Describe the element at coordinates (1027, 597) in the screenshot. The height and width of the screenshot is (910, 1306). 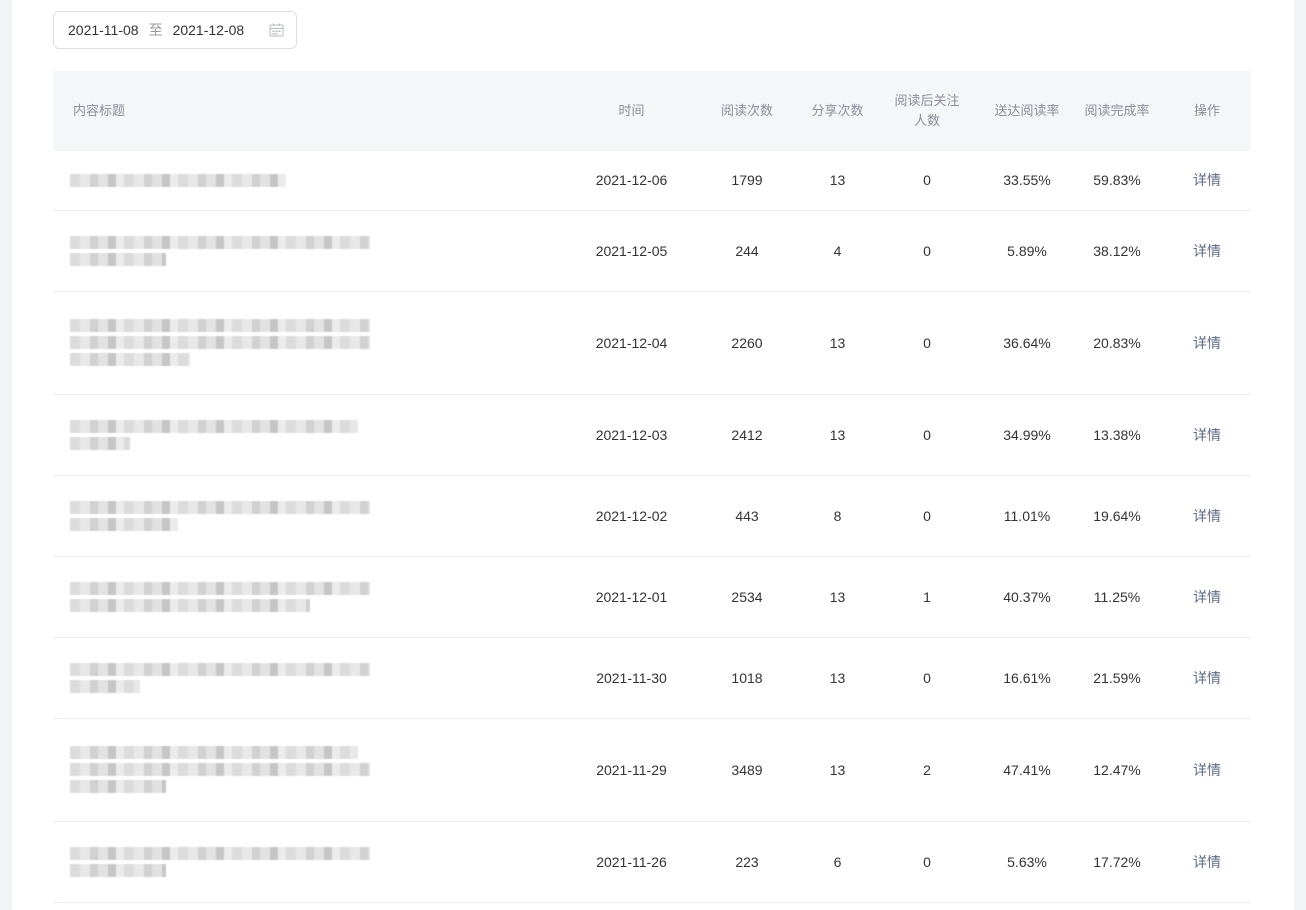
I see `cell-delivery-read-rate: 40.37%` at that location.